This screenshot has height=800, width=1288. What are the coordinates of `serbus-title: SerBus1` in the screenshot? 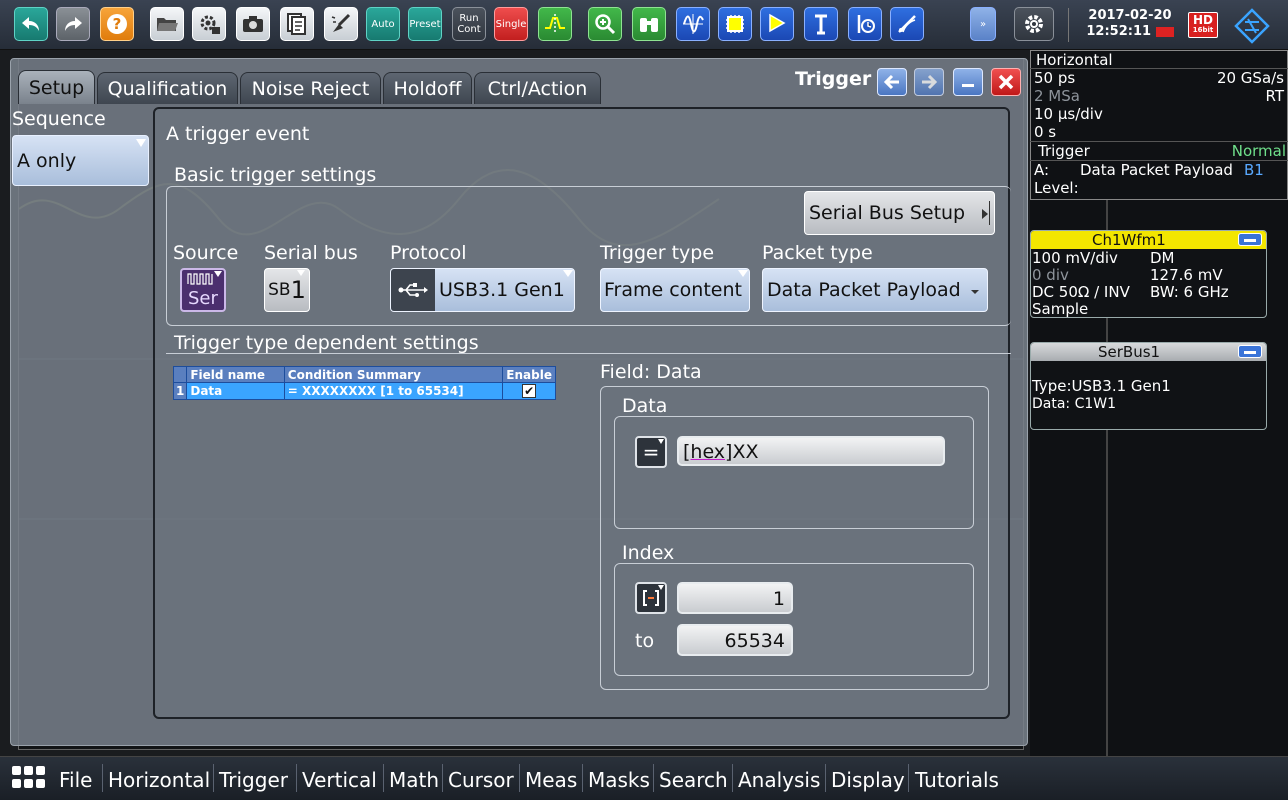 It's located at (1129, 352).